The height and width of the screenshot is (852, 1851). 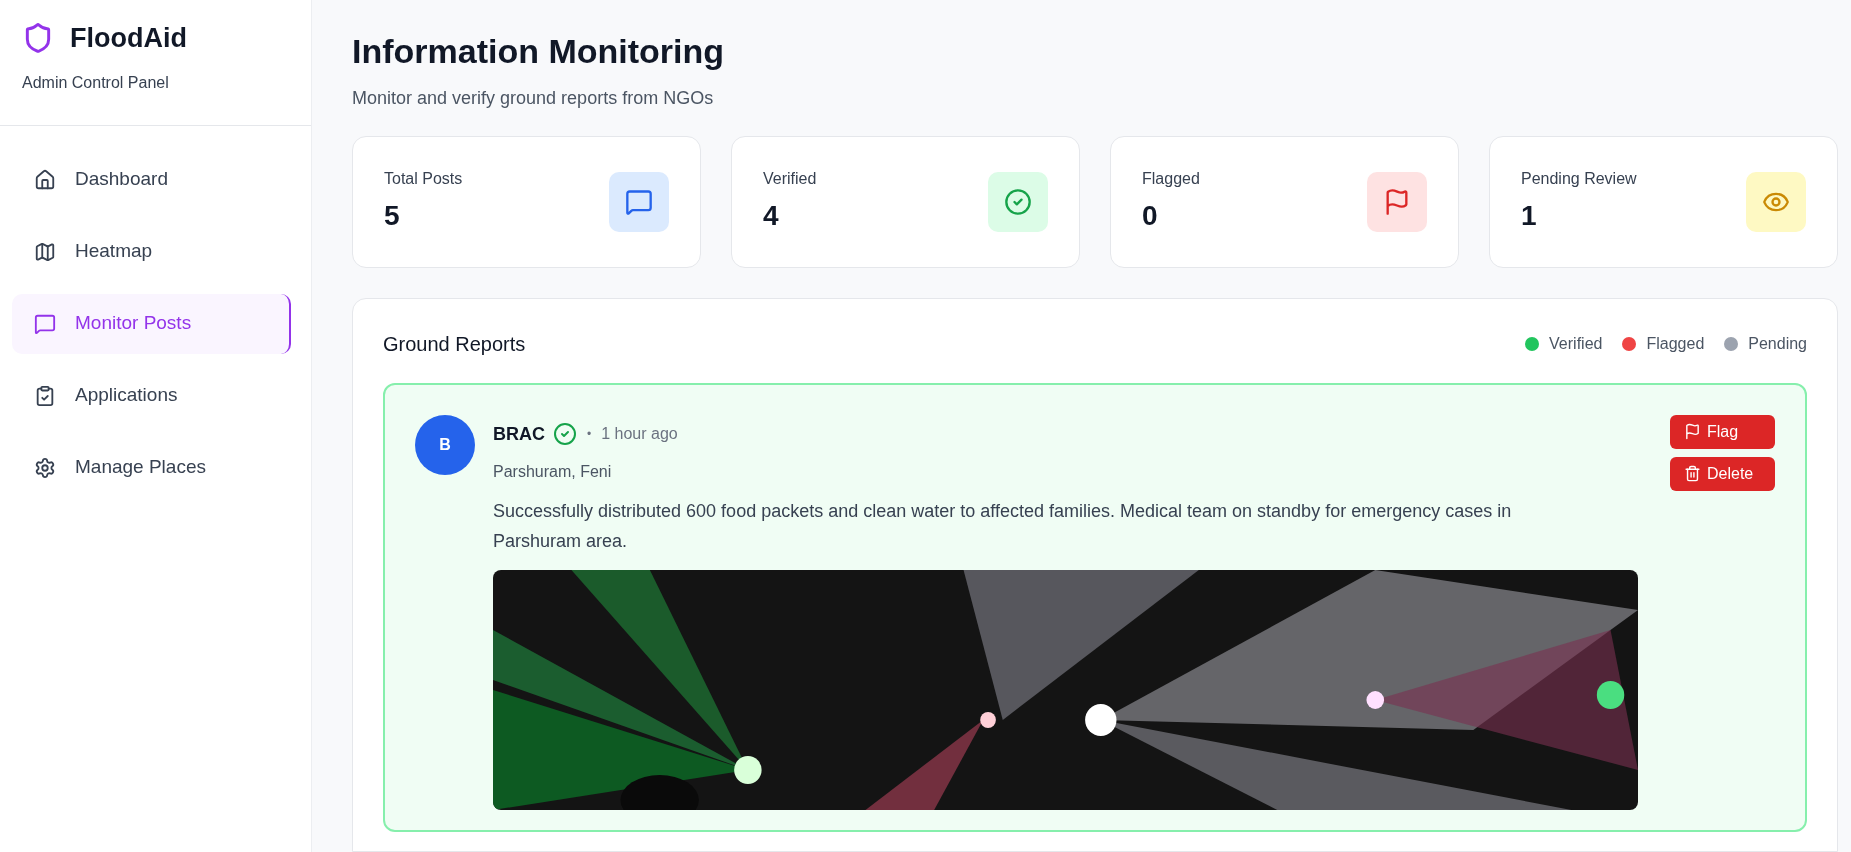 I want to click on flag-button: Flag, so click(x=1722, y=431).